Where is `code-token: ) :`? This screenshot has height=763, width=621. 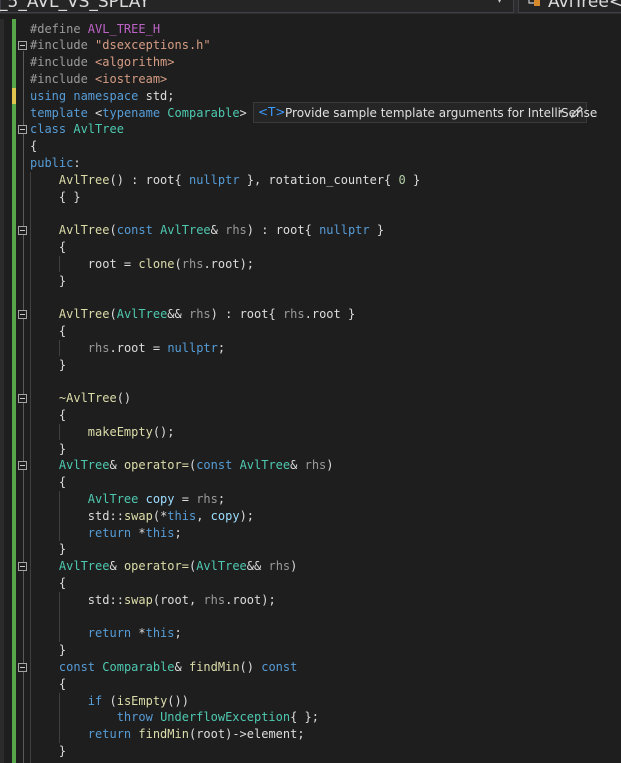
code-token: ) : is located at coordinates (261, 230).